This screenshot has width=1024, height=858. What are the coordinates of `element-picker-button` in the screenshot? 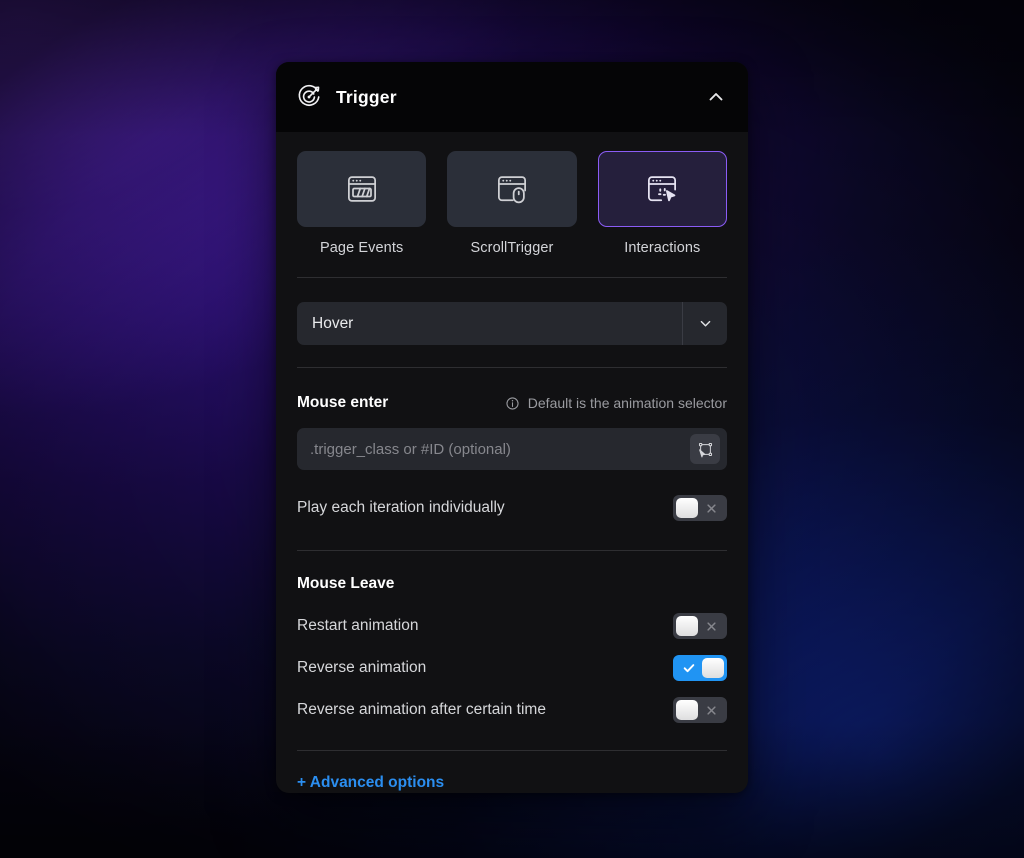 It's located at (705, 449).